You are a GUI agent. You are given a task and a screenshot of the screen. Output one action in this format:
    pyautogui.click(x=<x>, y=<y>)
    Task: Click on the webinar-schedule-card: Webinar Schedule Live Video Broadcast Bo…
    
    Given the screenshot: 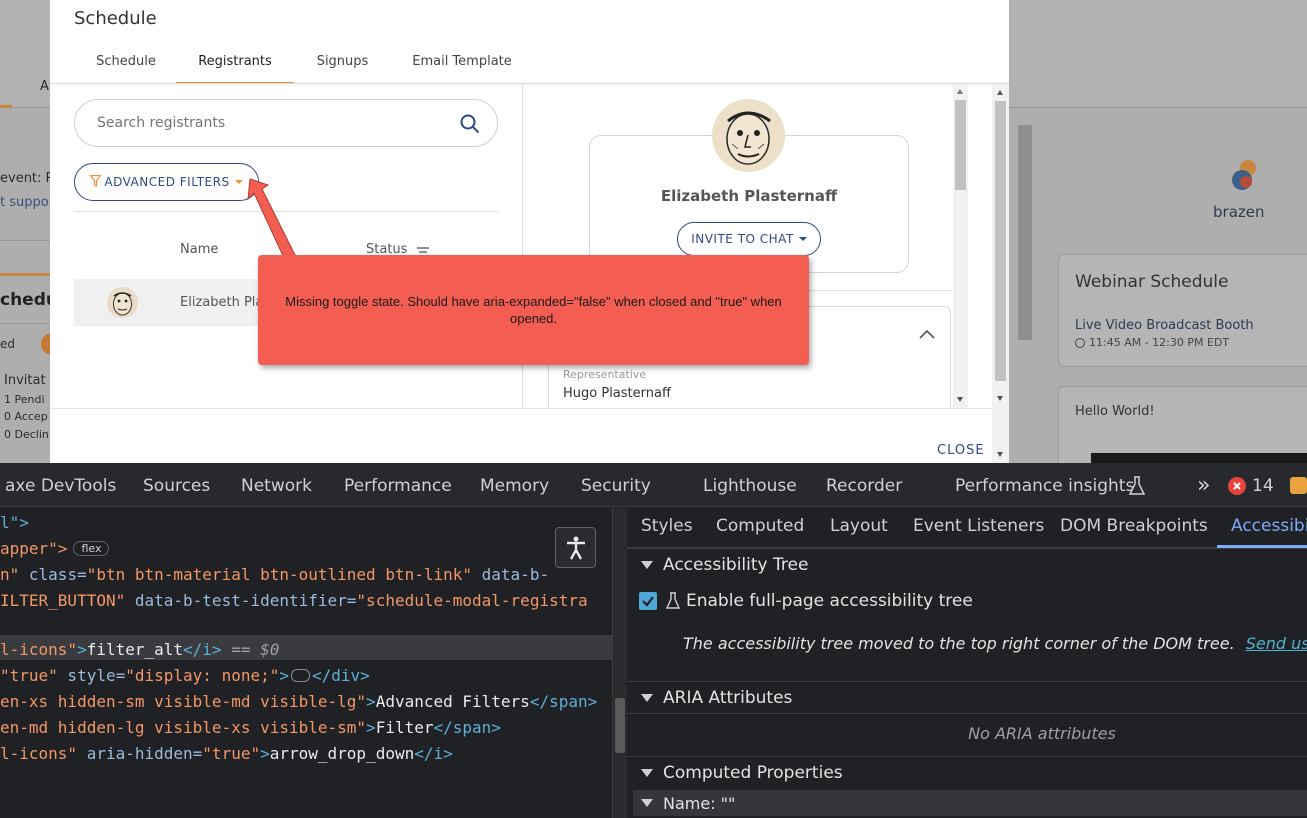 What is the action you would take?
    pyautogui.click(x=1182, y=310)
    